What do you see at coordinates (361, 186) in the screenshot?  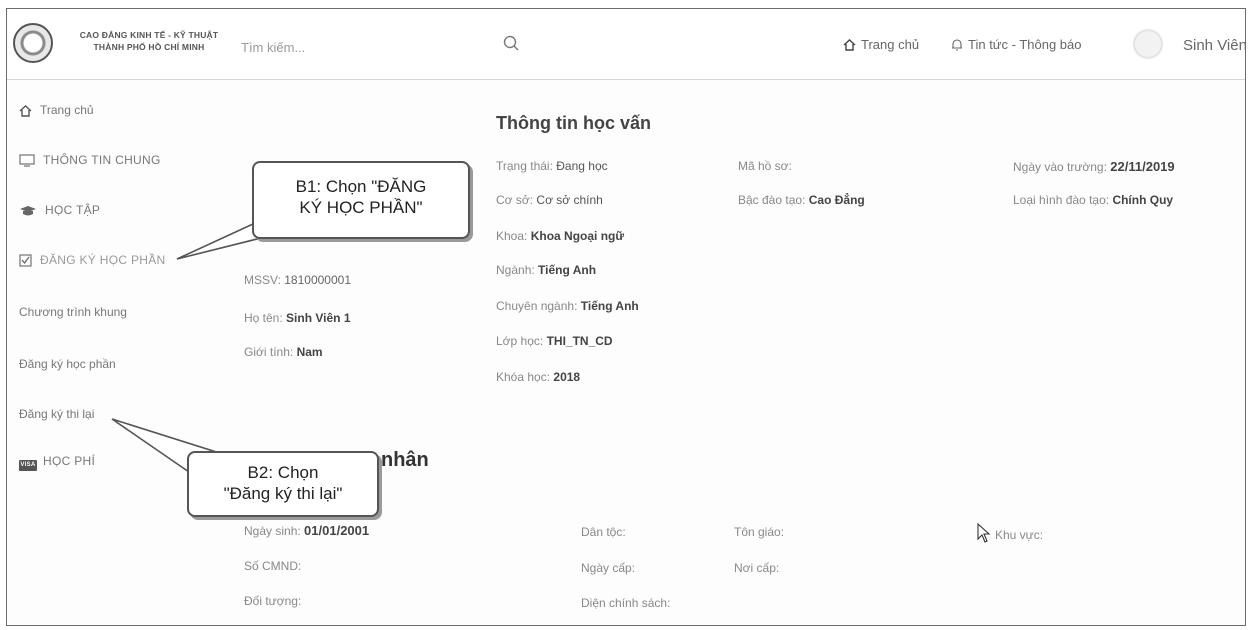 I see `callout-step1-line1: B1: Chọn "ĐĂNG` at bounding box center [361, 186].